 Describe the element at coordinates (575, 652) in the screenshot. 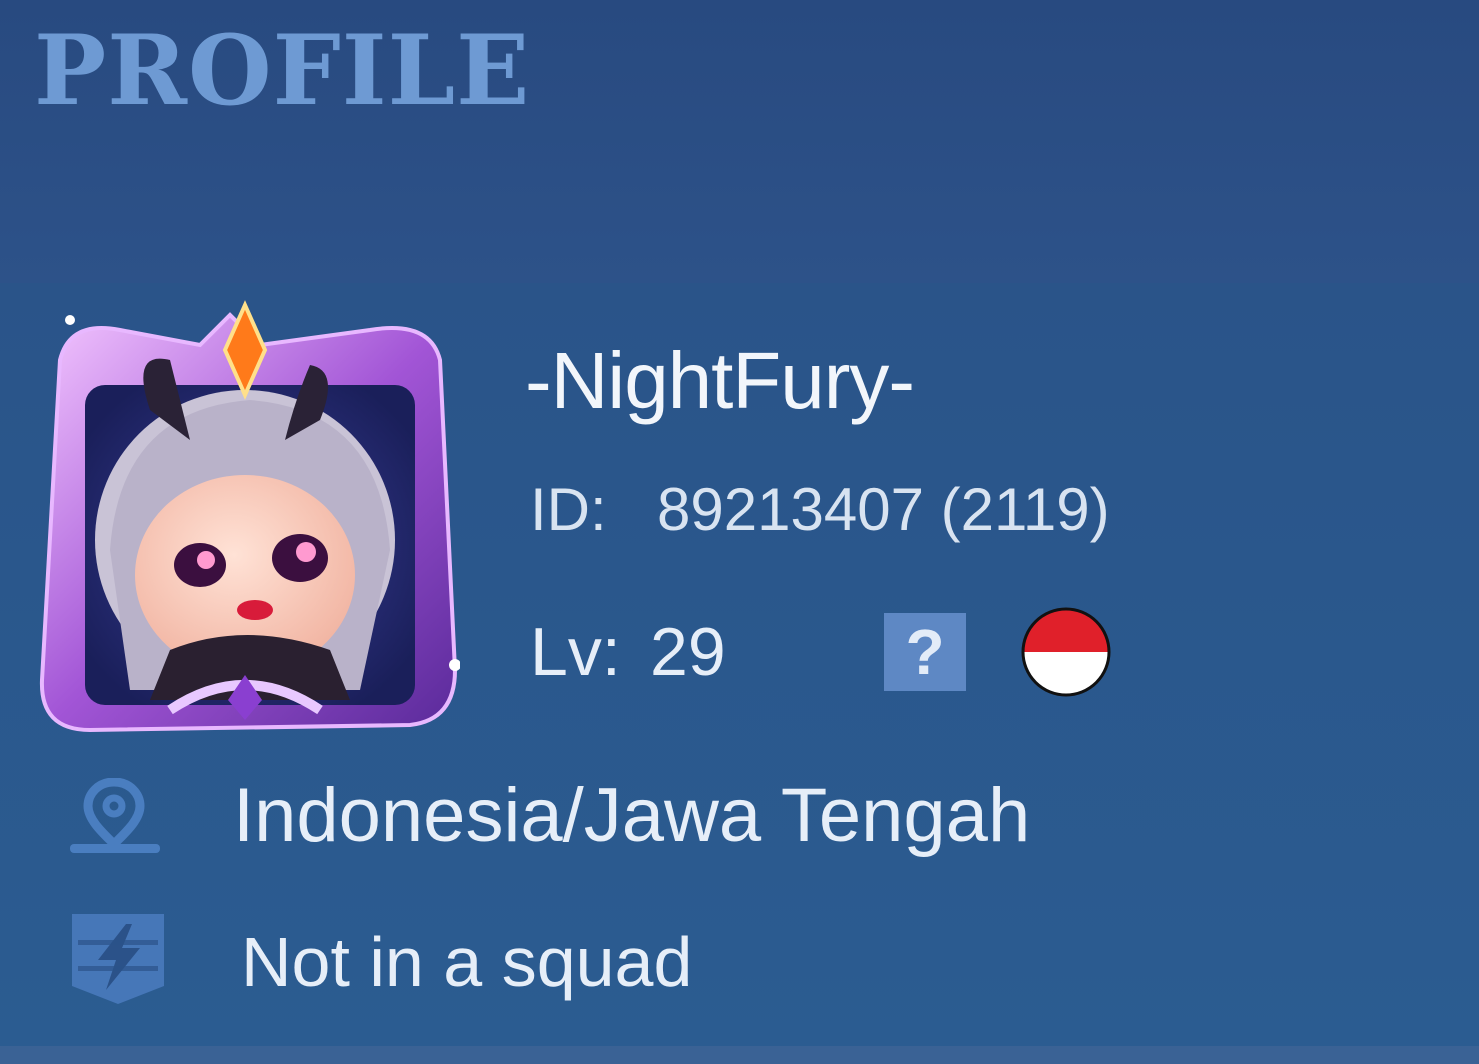

I see `level-label: Lv:` at that location.